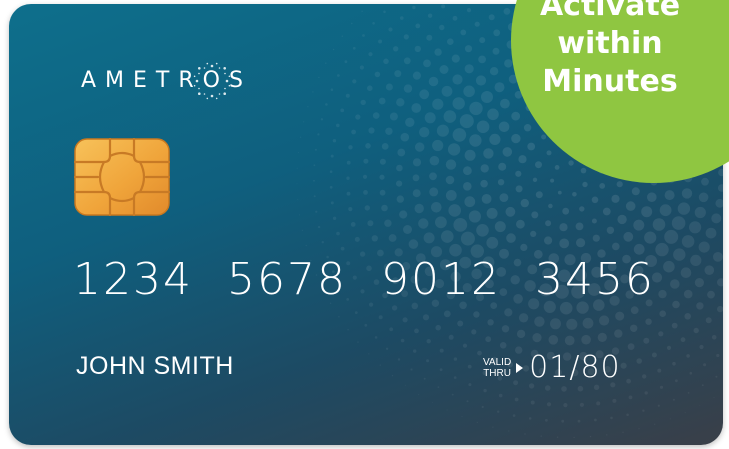 Image resolution: width=729 pixels, height=449 pixels. What do you see at coordinates (610, 43) in the screenshot?
I see `activate-badge-line-2: within` at bounding box center [610, 43].